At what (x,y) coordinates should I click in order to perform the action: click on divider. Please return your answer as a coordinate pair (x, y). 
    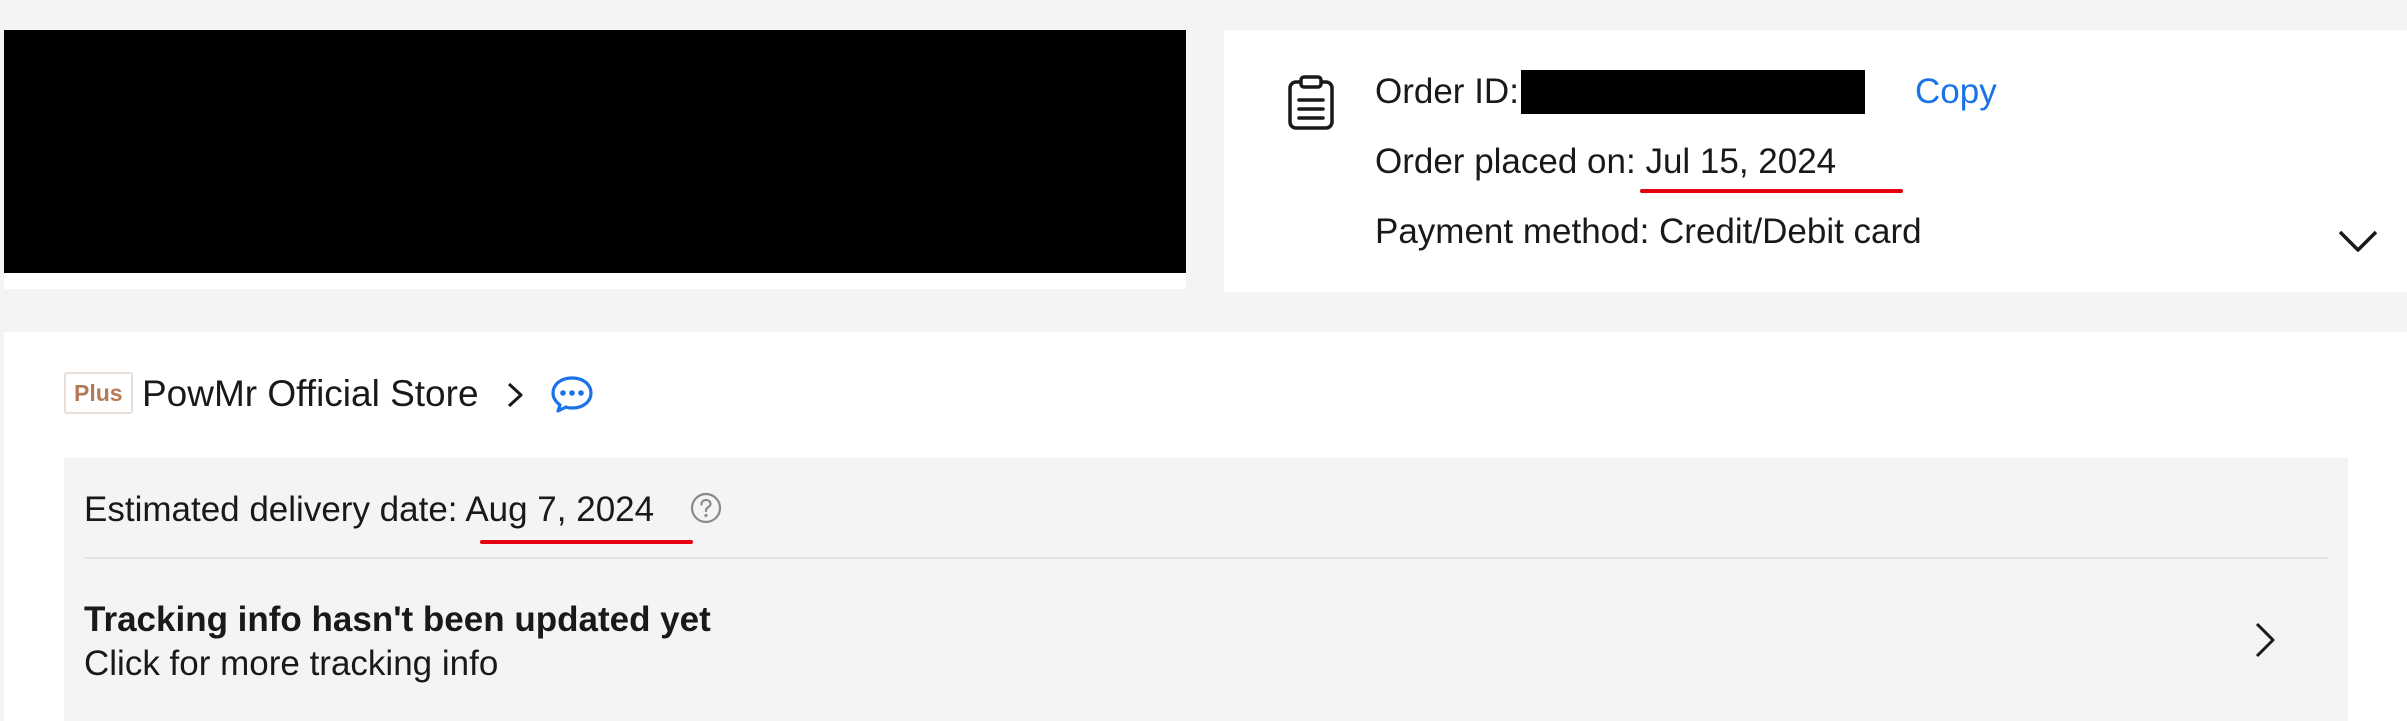
    Looking at the image, I should click on (1206, 558).